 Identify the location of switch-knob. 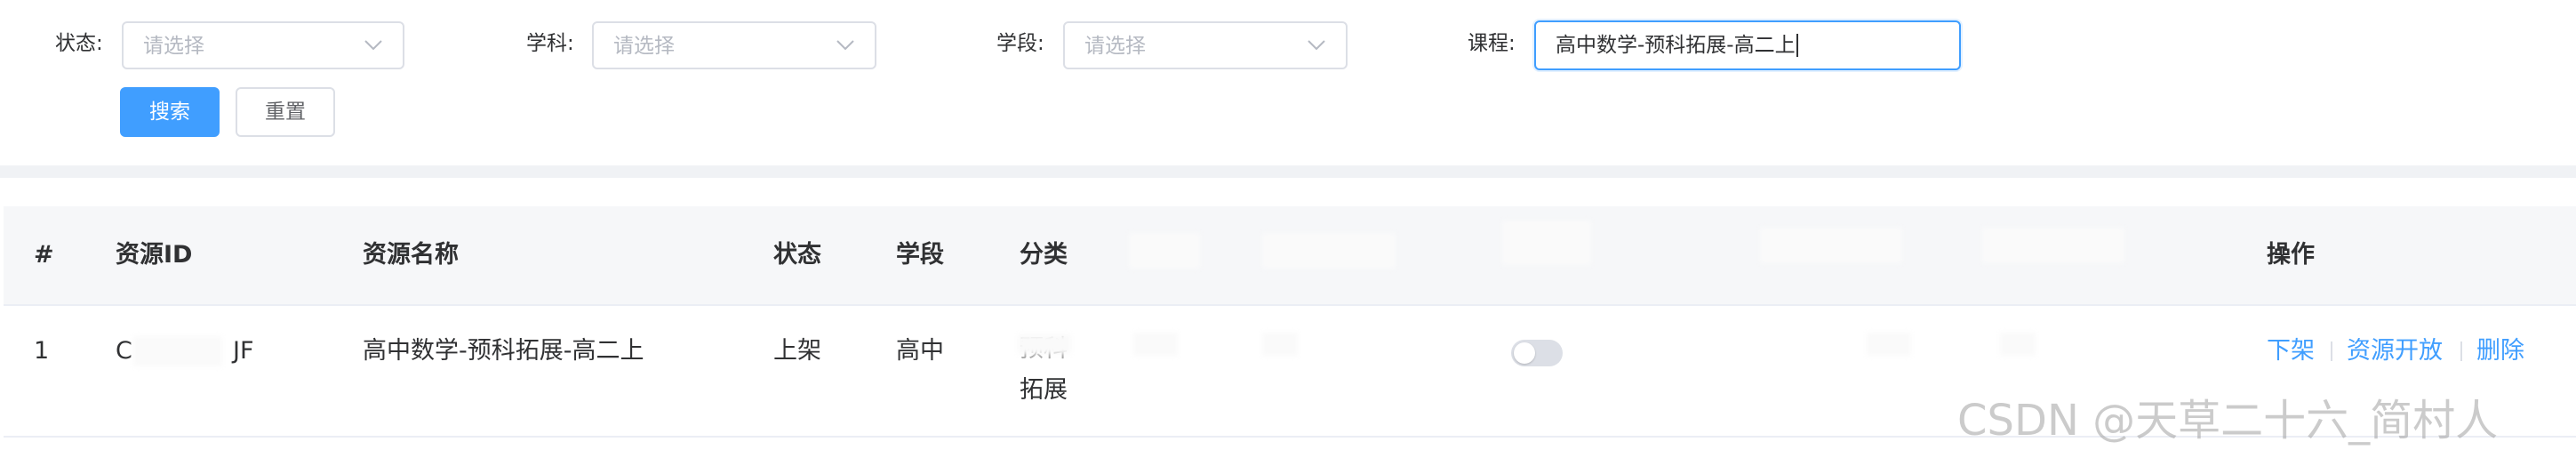
(1524, 353).